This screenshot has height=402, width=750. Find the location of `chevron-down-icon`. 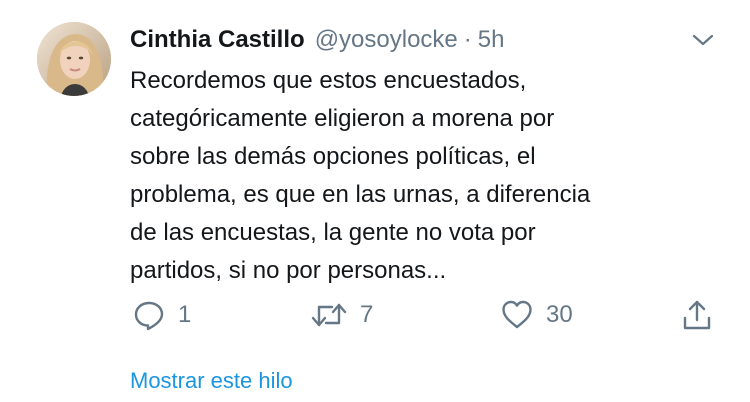

chevron-down-icon is located at coordinates (703, 40).